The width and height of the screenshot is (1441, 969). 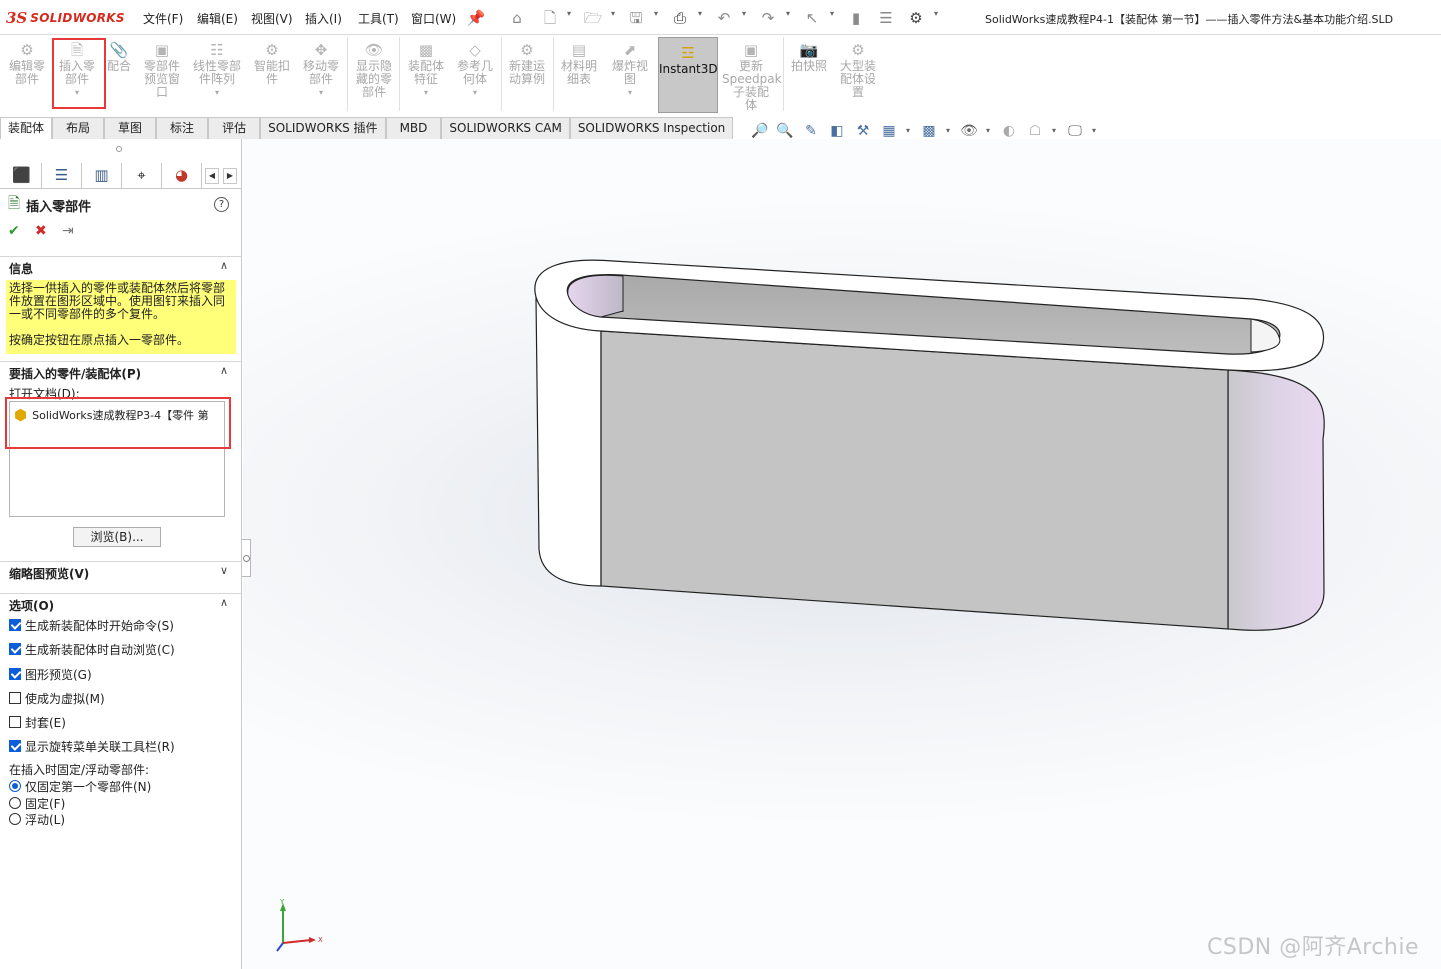 What do you see at coordinates (785, 131) in the screenshot?
I see `zoom-to-area-icon: 🔍` at bounding box center [785, 131].